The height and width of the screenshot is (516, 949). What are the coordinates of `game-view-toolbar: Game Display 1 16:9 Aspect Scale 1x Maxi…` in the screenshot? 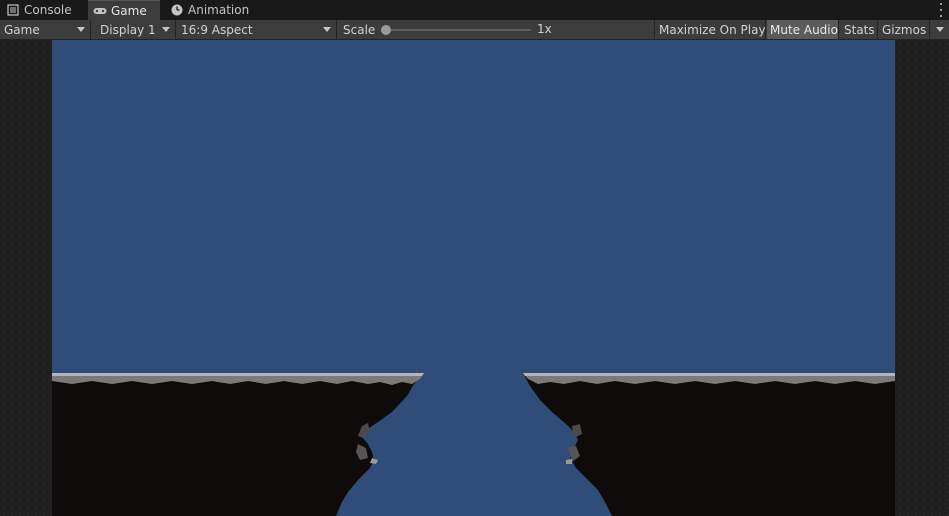 It's located at (474, 30).